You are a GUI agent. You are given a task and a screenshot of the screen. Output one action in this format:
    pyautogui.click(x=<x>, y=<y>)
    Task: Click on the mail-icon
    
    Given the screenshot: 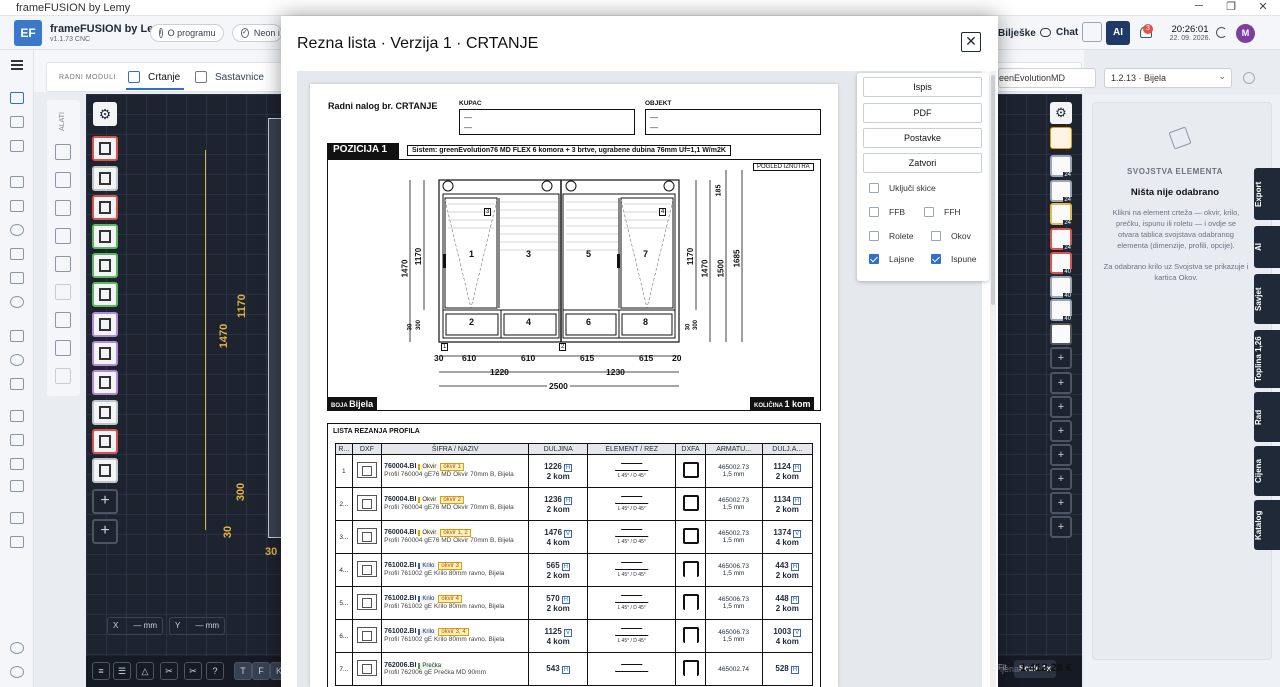 What is the action you would take?
    pyautogui.click(x=17, y=336)
    